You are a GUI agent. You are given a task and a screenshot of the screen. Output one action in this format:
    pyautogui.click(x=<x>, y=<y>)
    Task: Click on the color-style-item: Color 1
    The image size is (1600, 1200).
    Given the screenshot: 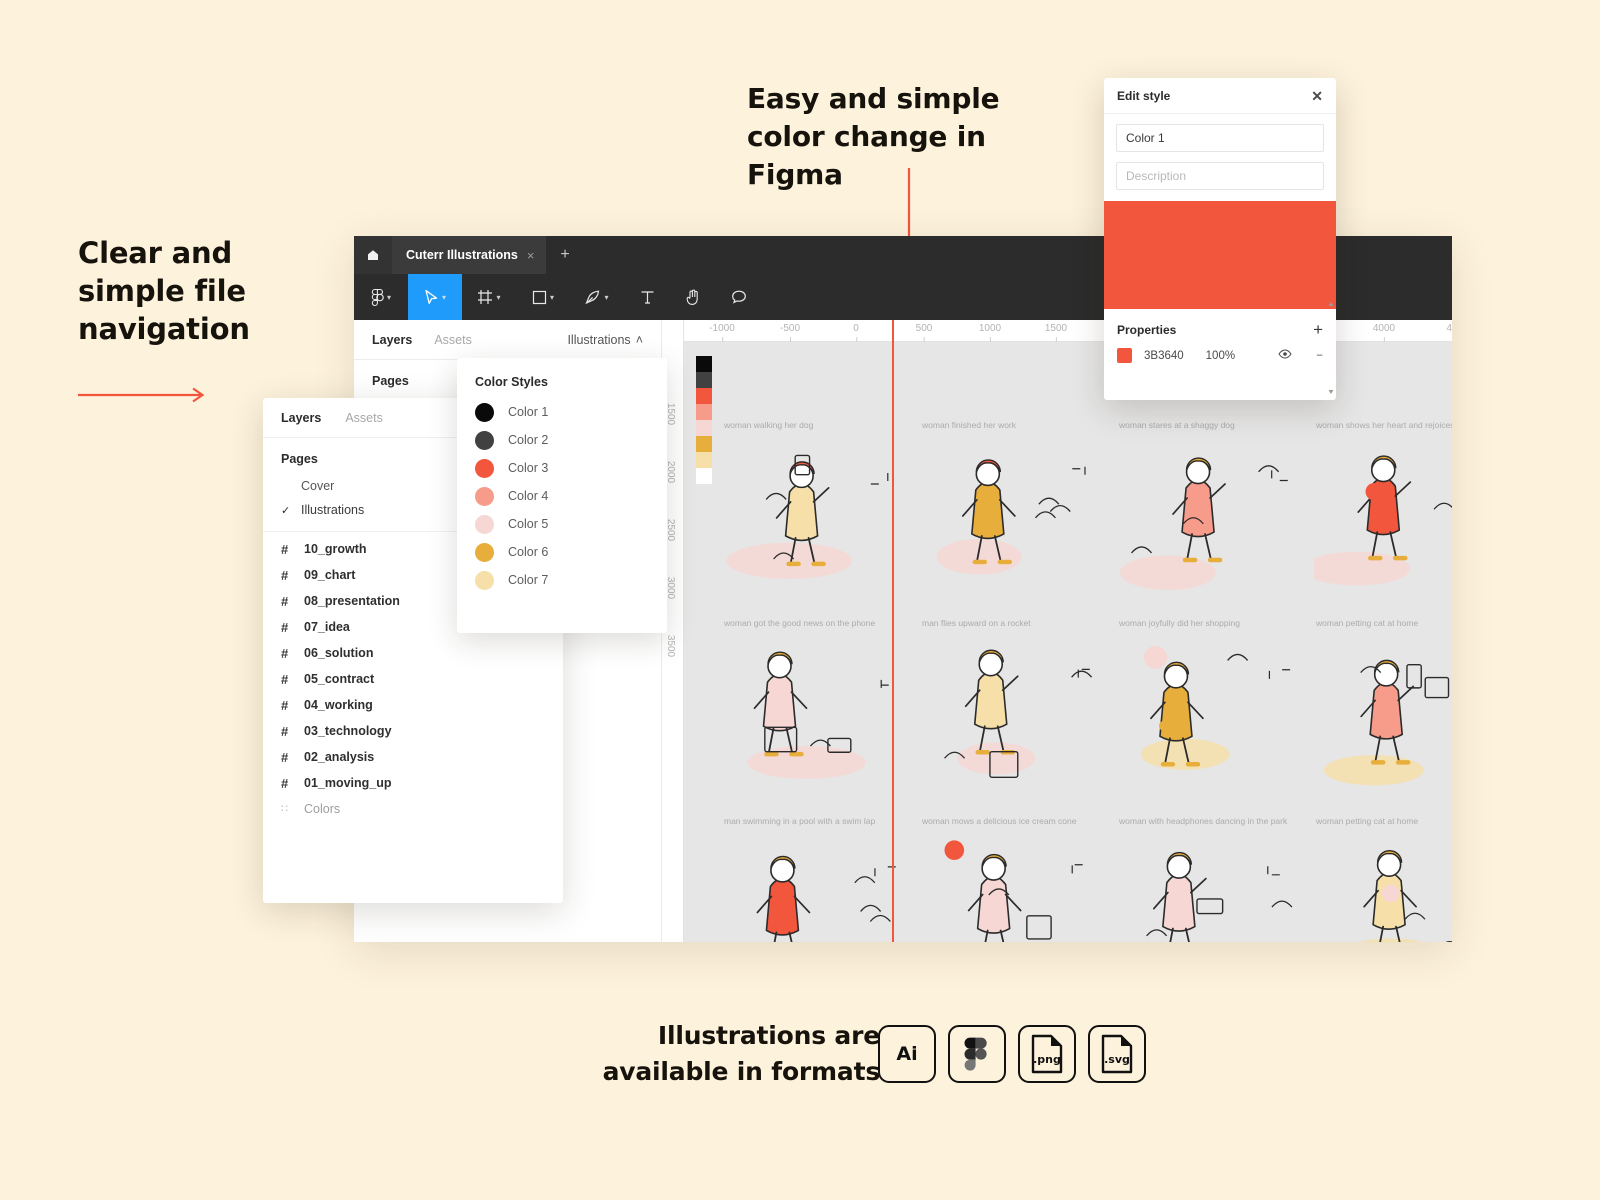 What is the action you would take?
    pyautogui.click(x=562, y=412)
    